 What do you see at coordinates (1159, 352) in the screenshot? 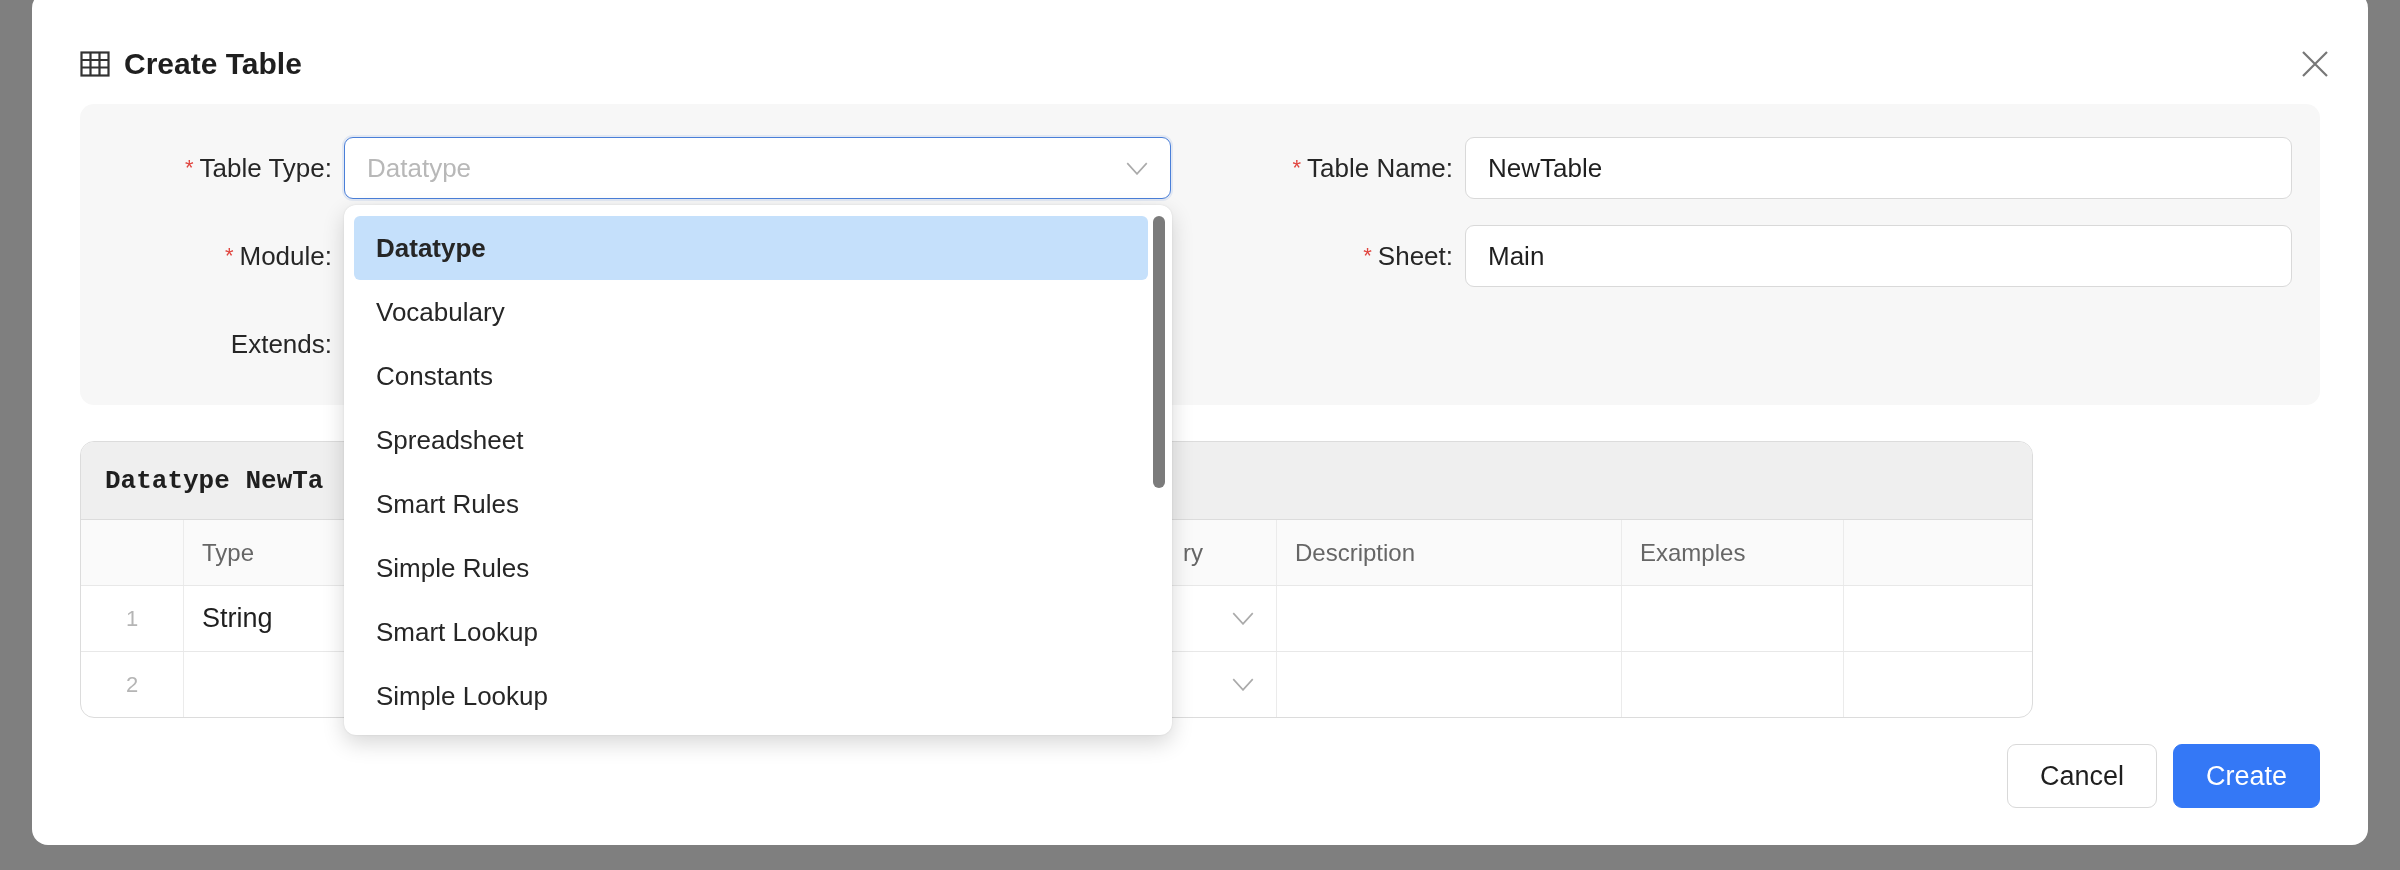
I see `scrollbar` at bounding box center [1159, 352].